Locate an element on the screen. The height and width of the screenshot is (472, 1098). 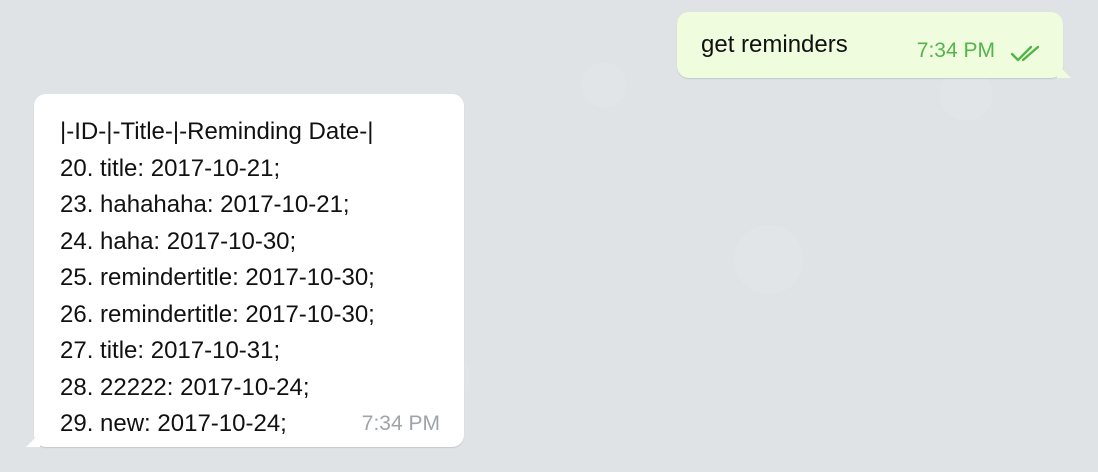
incoming-message-time: 7:34 PM is located at coordinates (400, 423).